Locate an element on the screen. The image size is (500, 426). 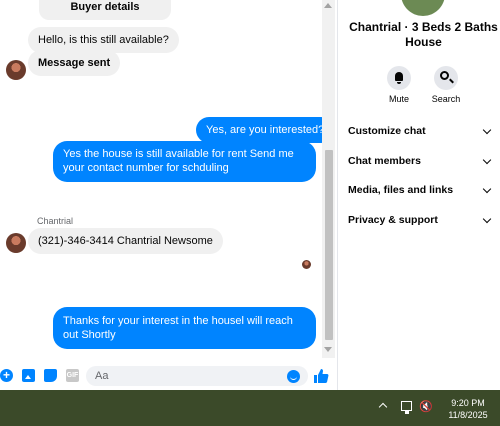
section-privacy-support: Privacy & support is located at coordinates (423, 220).